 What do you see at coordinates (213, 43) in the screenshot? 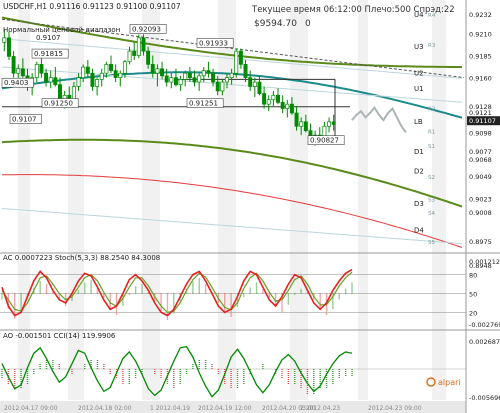
I see `price-annotation: 0.91933` at bounding box center [213, 43].